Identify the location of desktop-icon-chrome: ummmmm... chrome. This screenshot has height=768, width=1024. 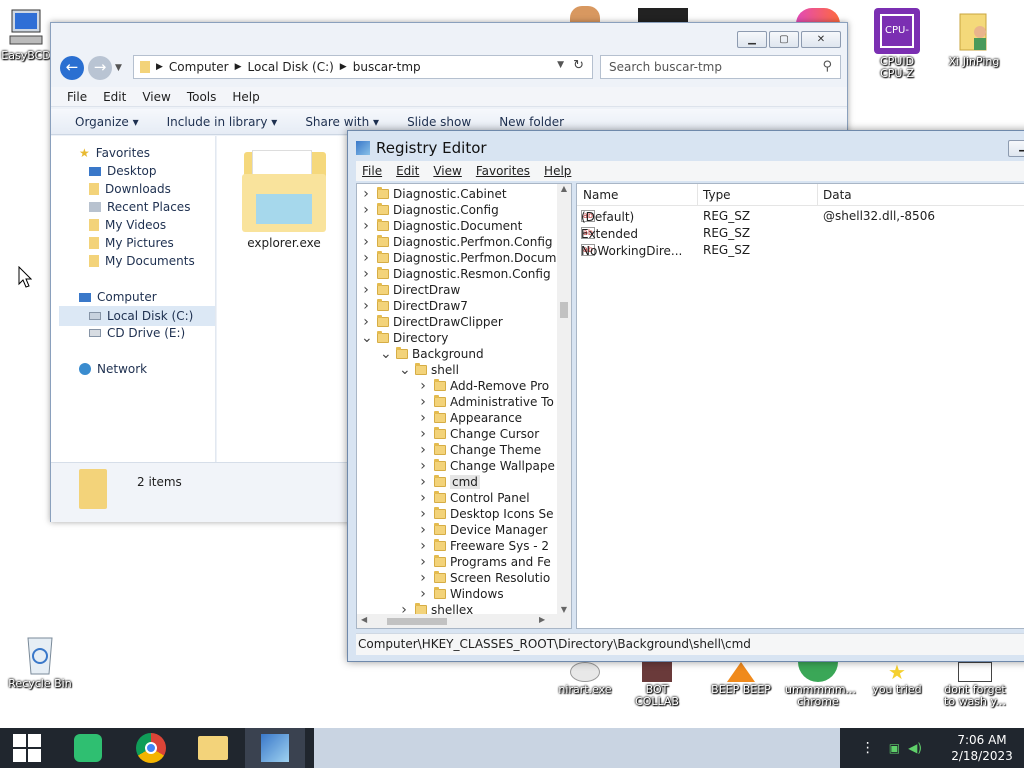
(818, 685).